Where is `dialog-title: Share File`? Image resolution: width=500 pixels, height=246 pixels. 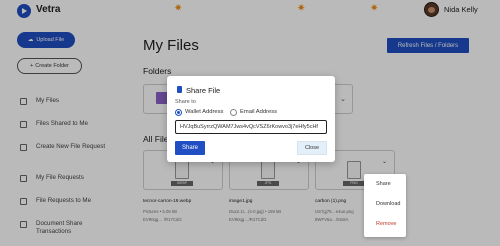
dialog-title: Share File is located at coordinates (203, 90).